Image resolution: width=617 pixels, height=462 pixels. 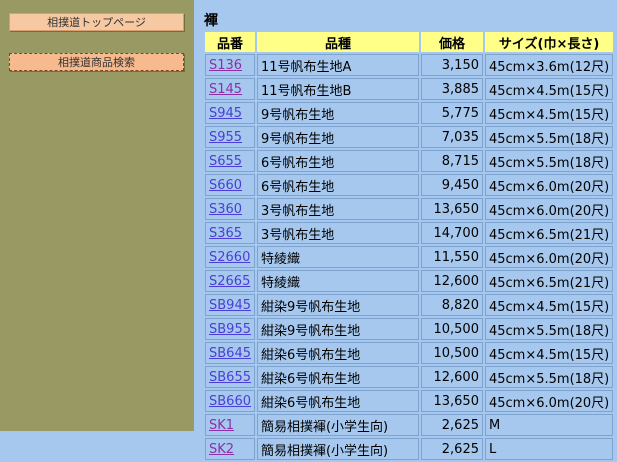 What do you see at coordinates (337, 185) in the screenshot?
I see `product-type-cell: 6号帆布生地` at bounding box center [337, 185].